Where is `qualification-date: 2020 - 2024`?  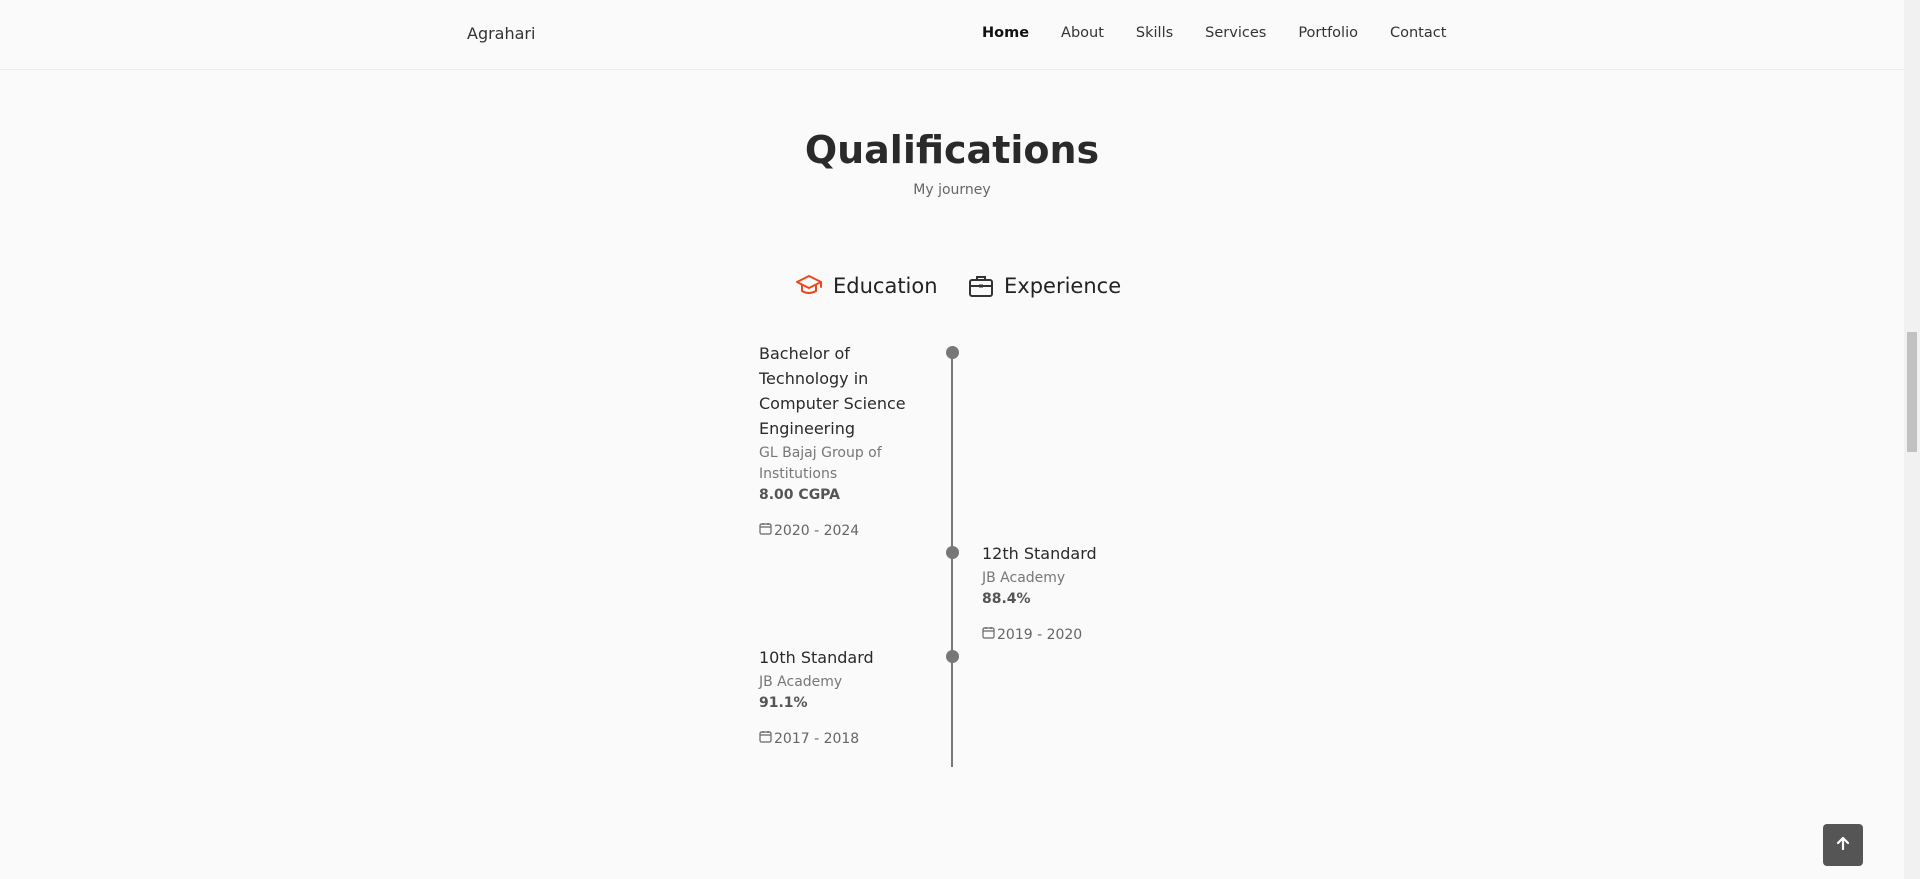
qualification-date: 2020 - 2024 is located at coordinates (839, 530).